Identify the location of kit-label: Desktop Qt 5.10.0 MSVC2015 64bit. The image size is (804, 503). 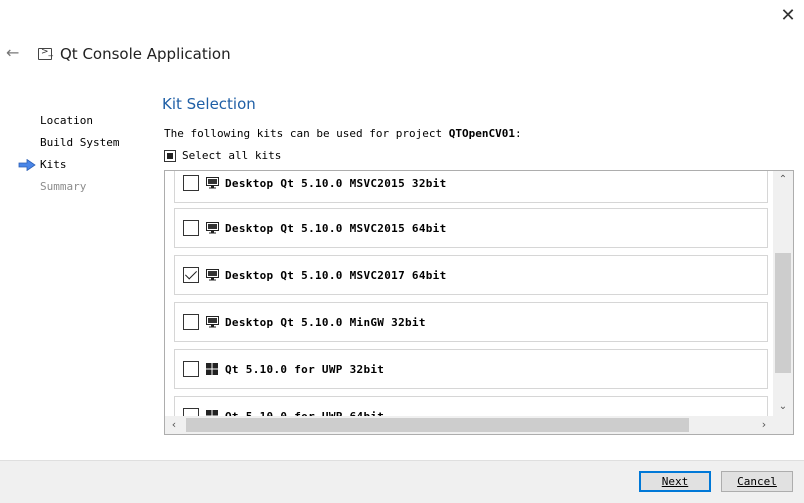
(336, 228).